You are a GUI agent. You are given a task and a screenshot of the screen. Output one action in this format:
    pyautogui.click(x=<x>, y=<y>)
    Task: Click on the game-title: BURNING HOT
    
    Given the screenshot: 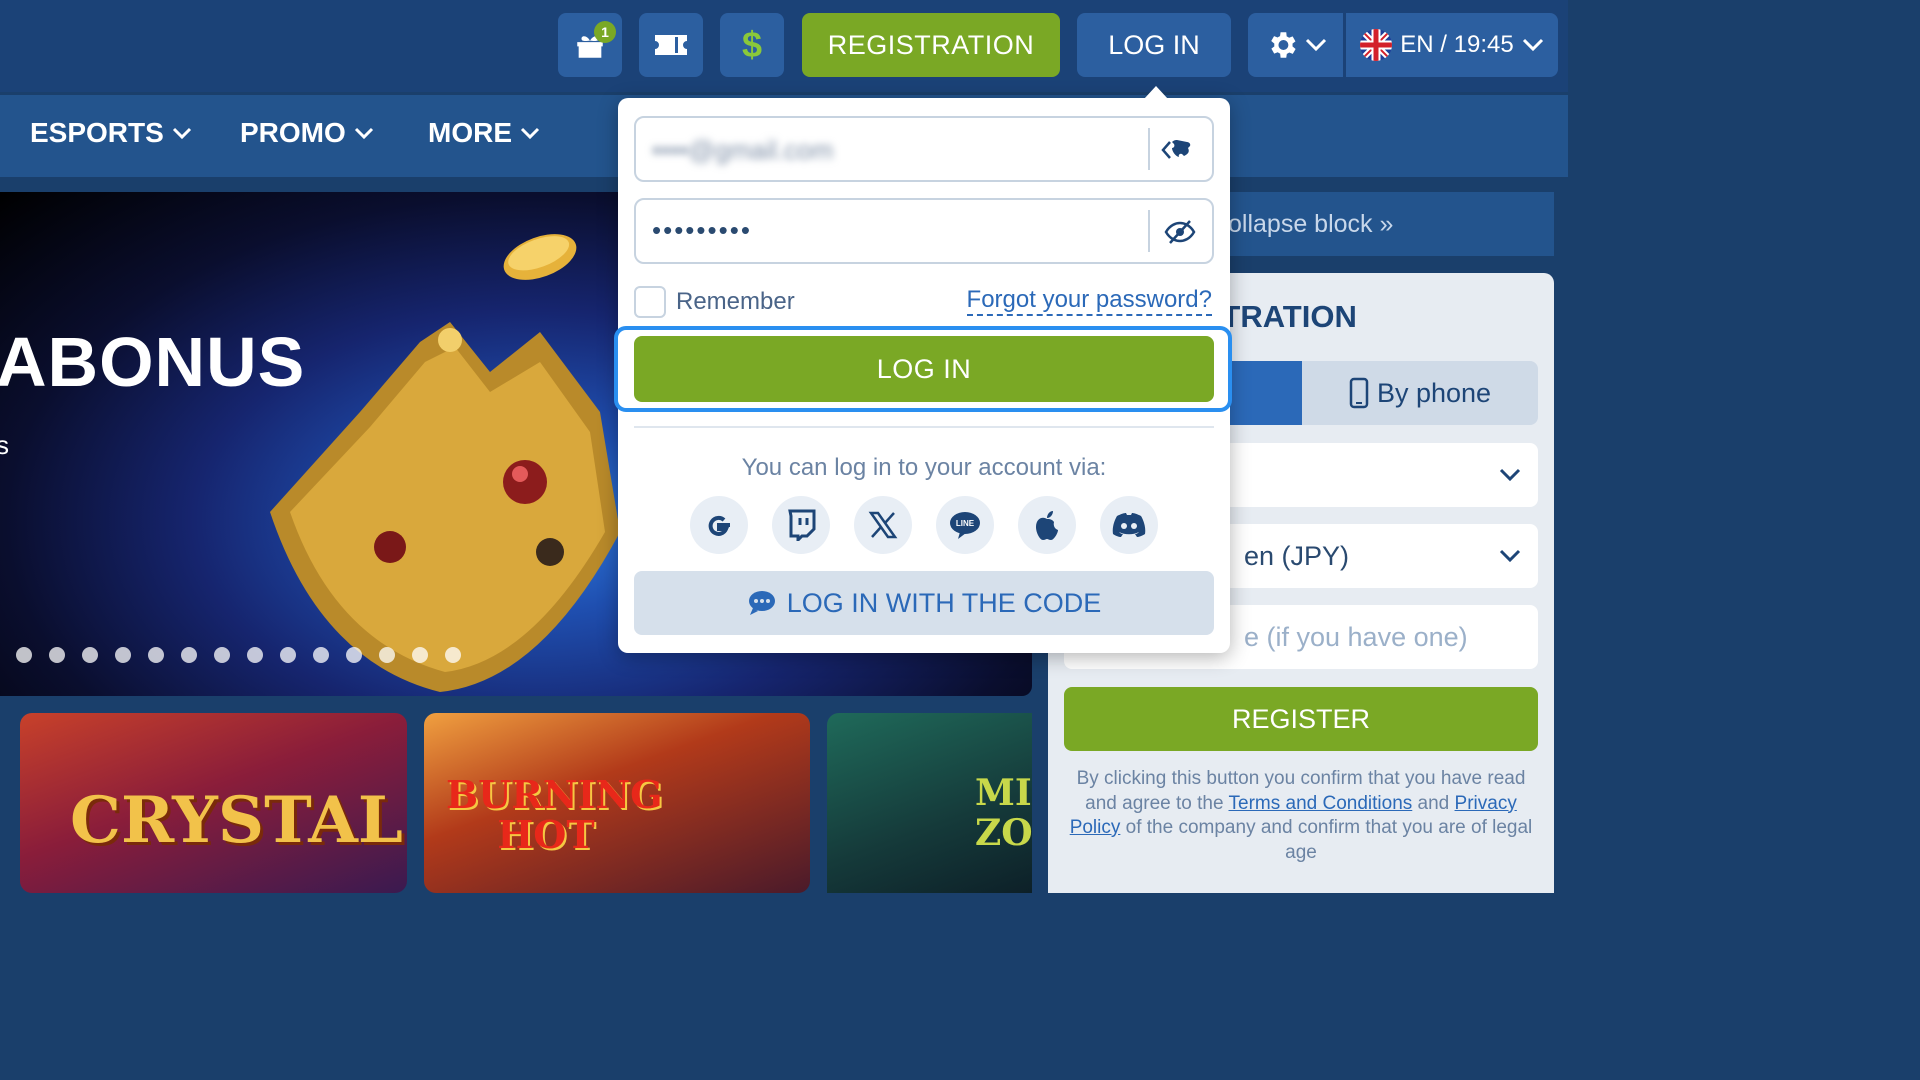 What is the action you would take?
    pyautogui.click(x=554, y=814)
    